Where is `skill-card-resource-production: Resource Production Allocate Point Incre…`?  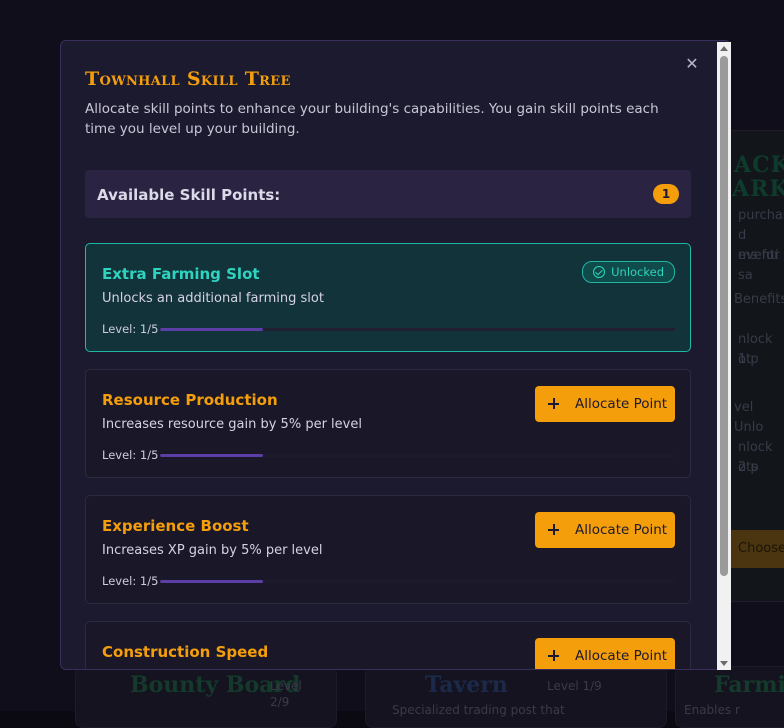 skill-card-resource-production: Resource Production Allocate Point Incre… is located at coordinates (388, 423).